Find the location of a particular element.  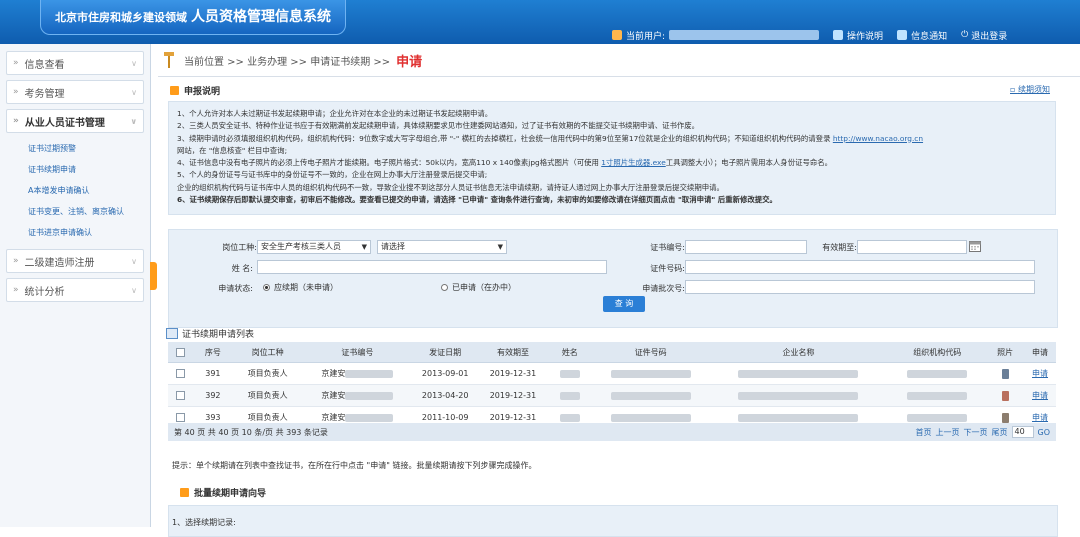

status-radio-applied: 已申请（在办中） is located at coordinates (478, 287).